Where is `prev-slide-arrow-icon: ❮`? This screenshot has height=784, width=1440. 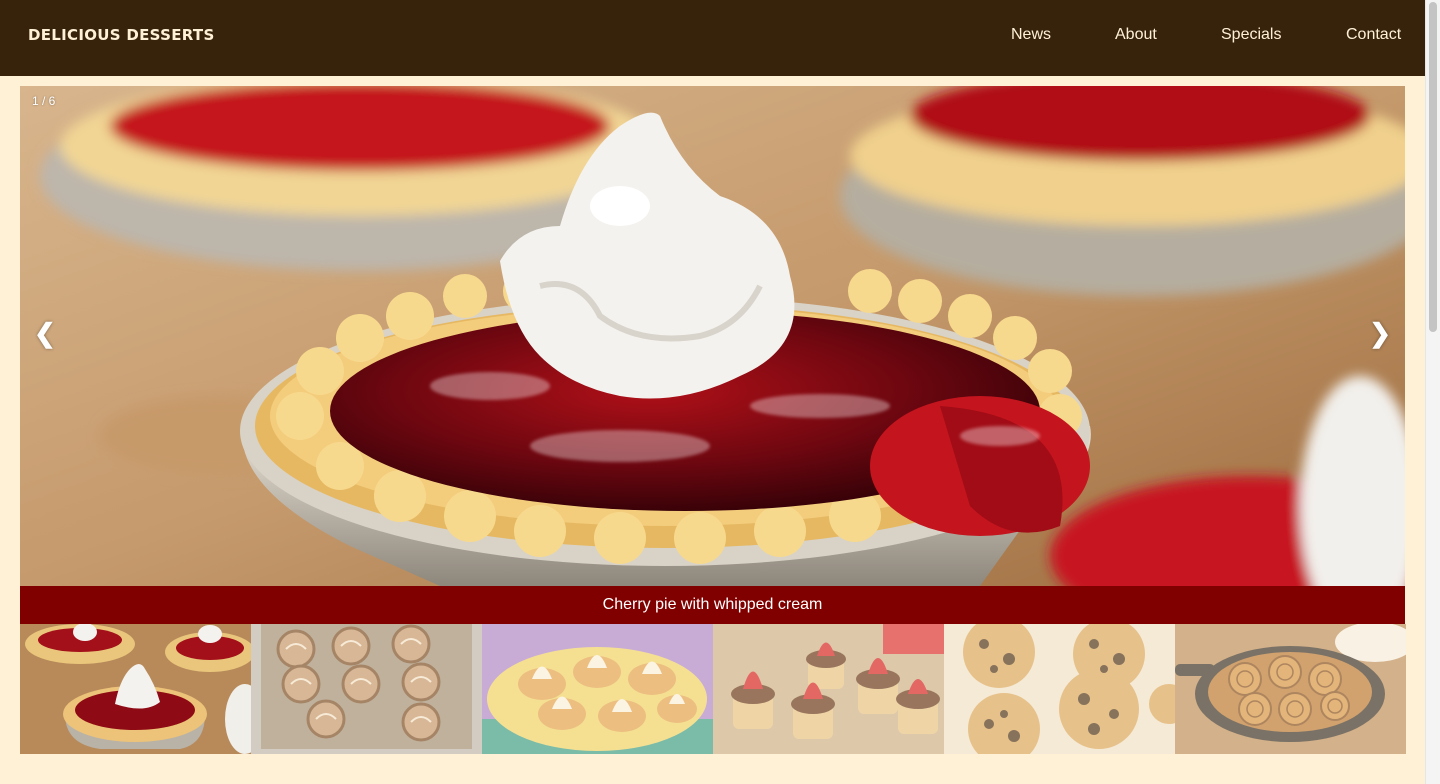 prev-slide-arrow-icon: ❮ is located at coordinates (45, 333).